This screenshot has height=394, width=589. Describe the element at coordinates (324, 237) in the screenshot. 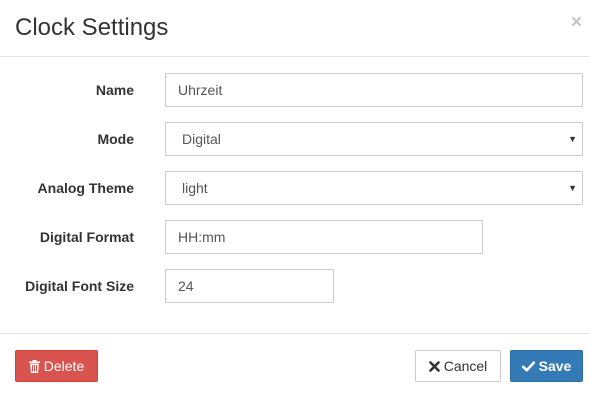

I see `digital-format-input: HH:mm` at that location.